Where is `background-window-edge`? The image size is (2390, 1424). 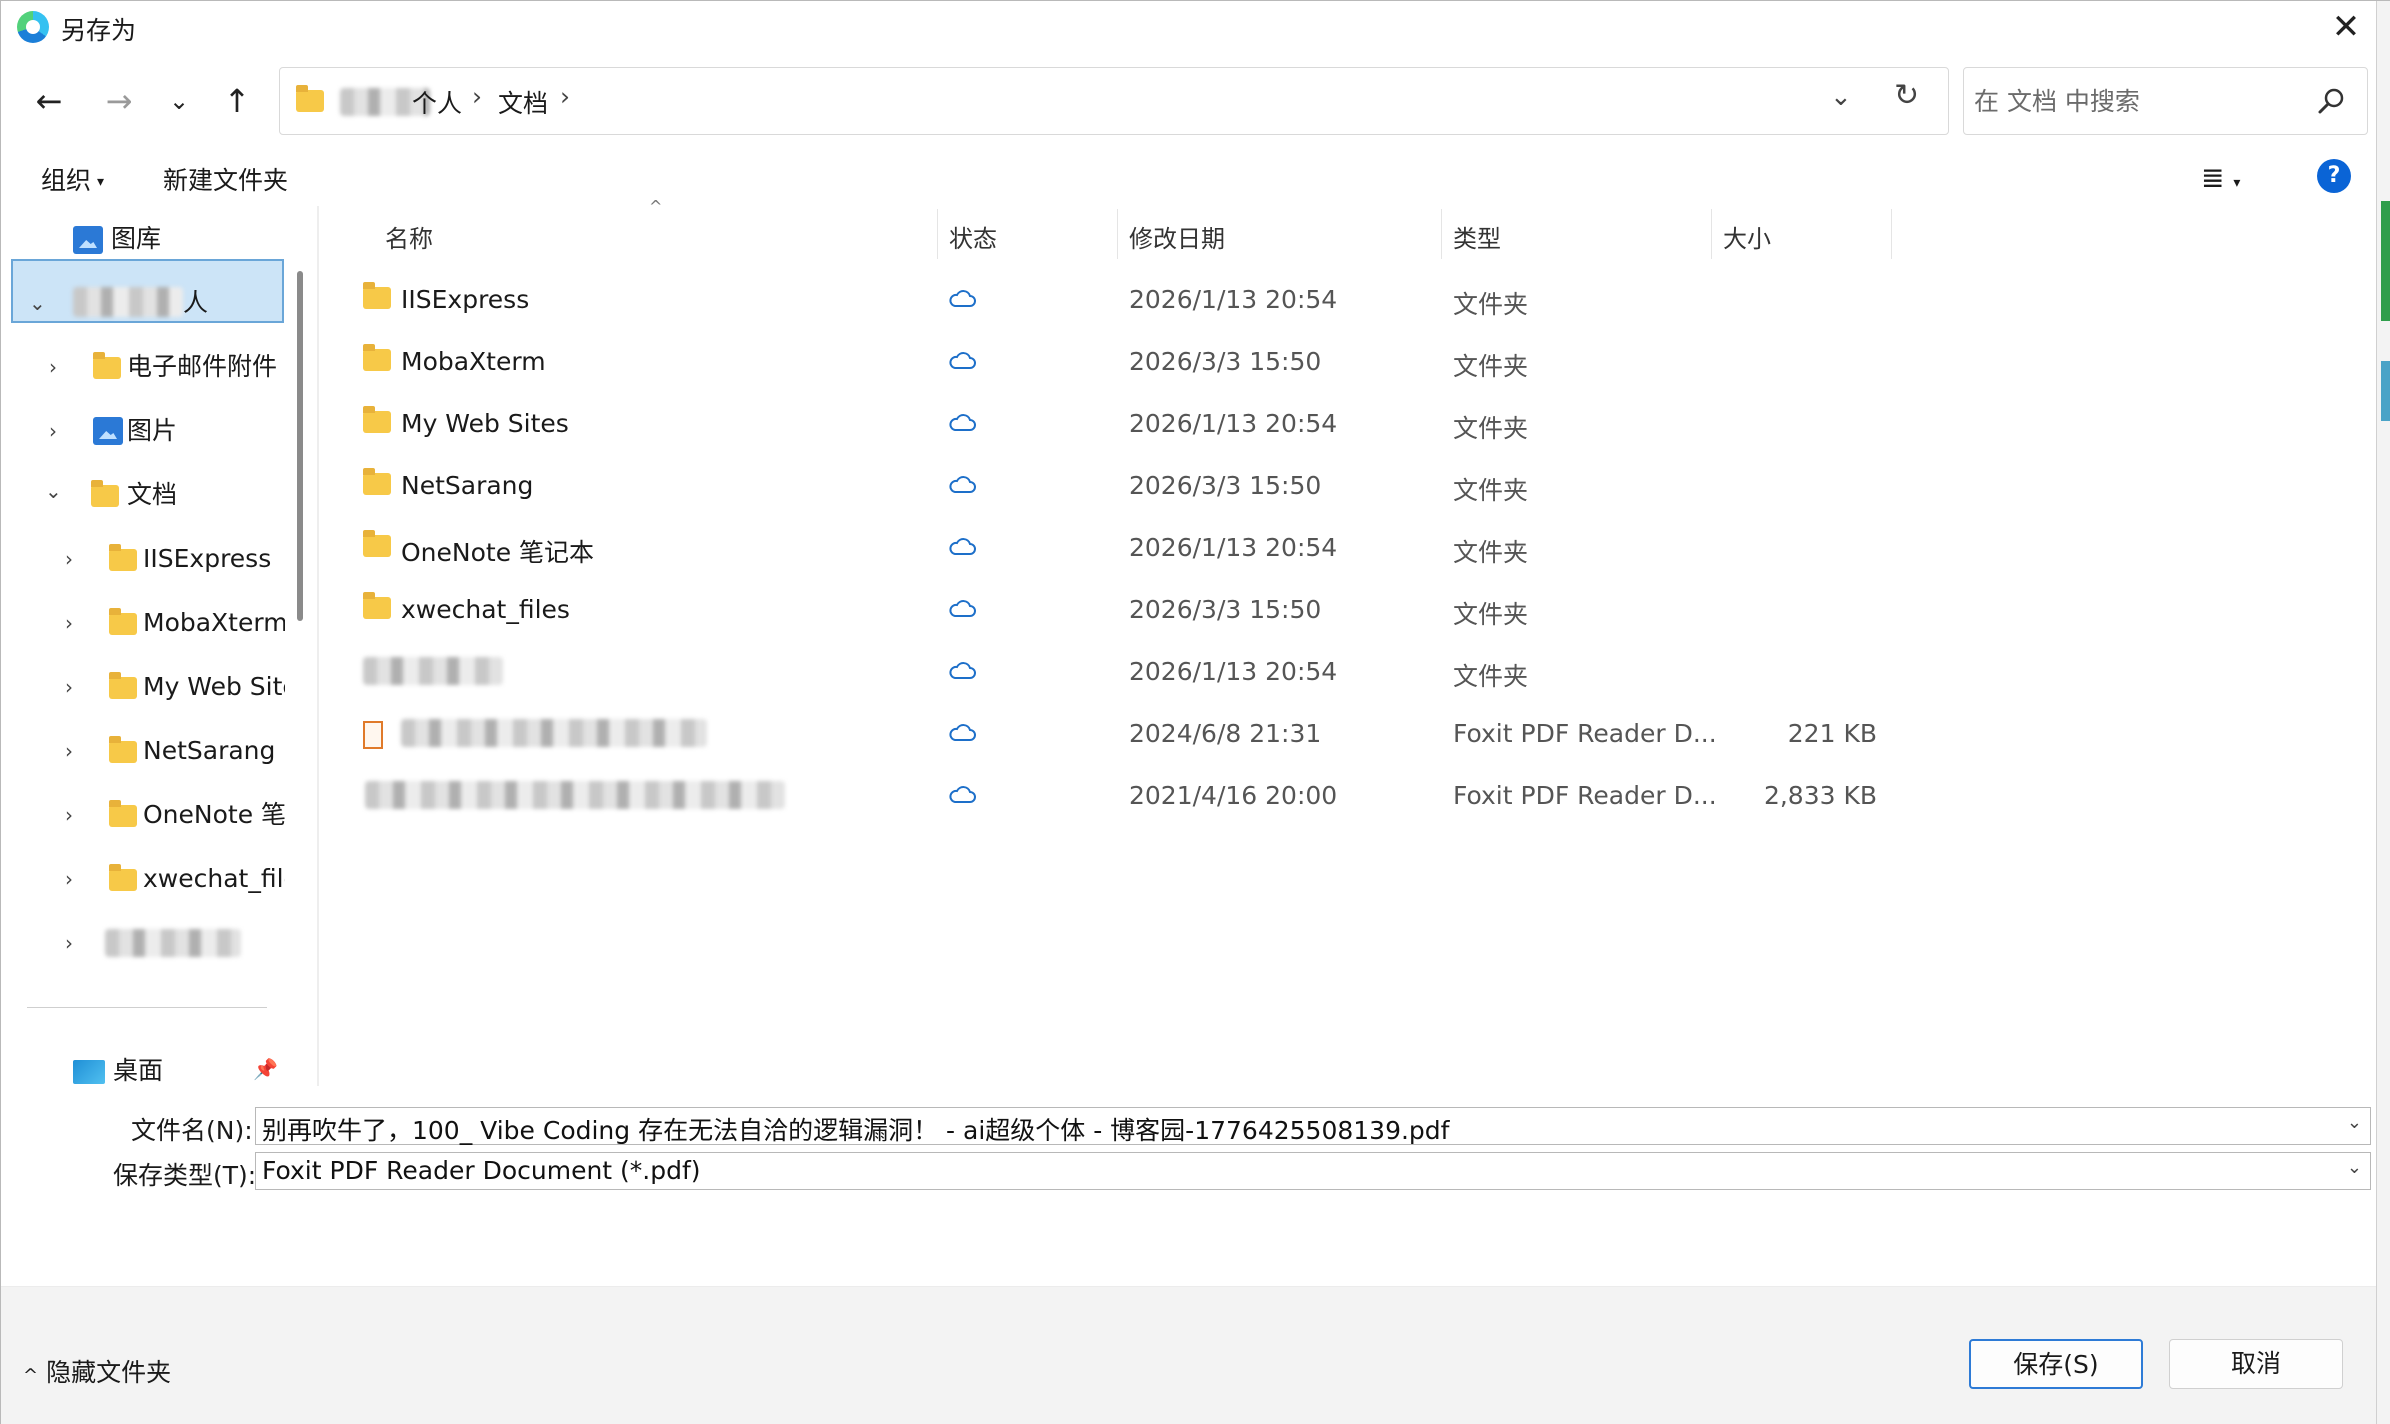
background-window-edge is located at coordinates (2383, 712).